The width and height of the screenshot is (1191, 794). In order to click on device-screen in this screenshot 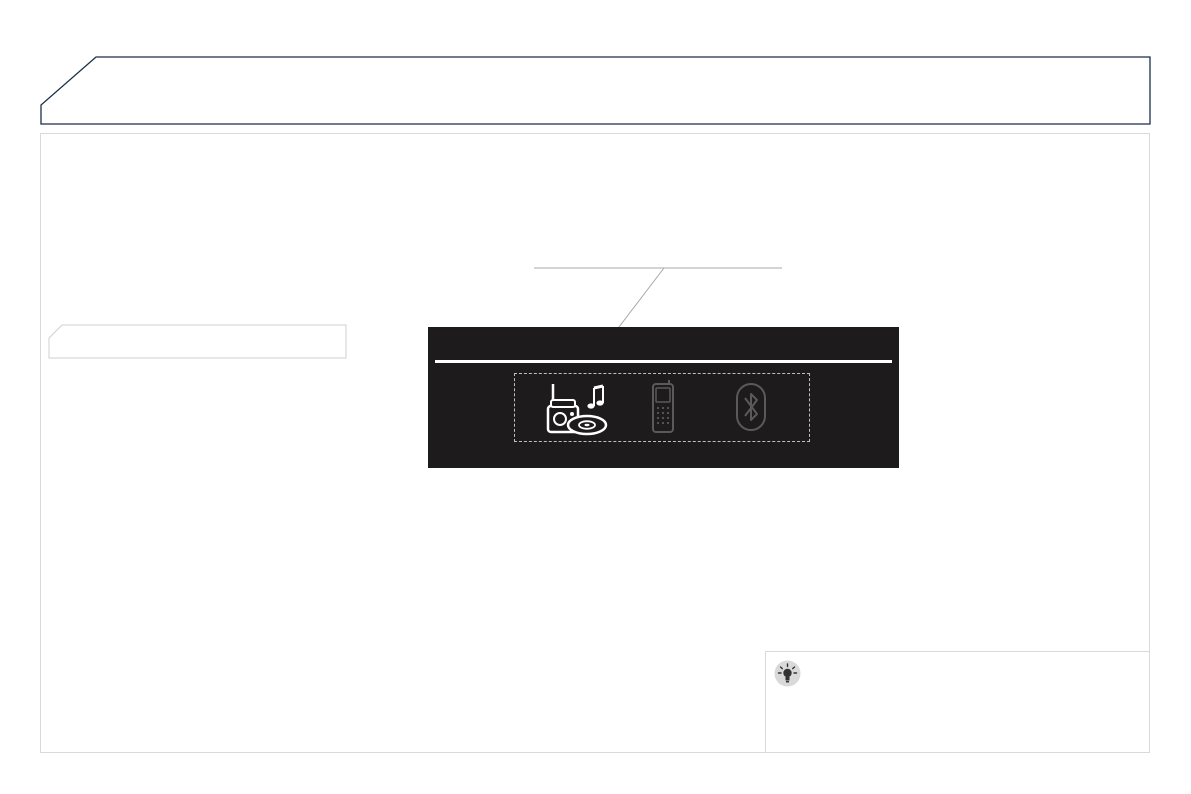, I will do `click(663, 397)`.